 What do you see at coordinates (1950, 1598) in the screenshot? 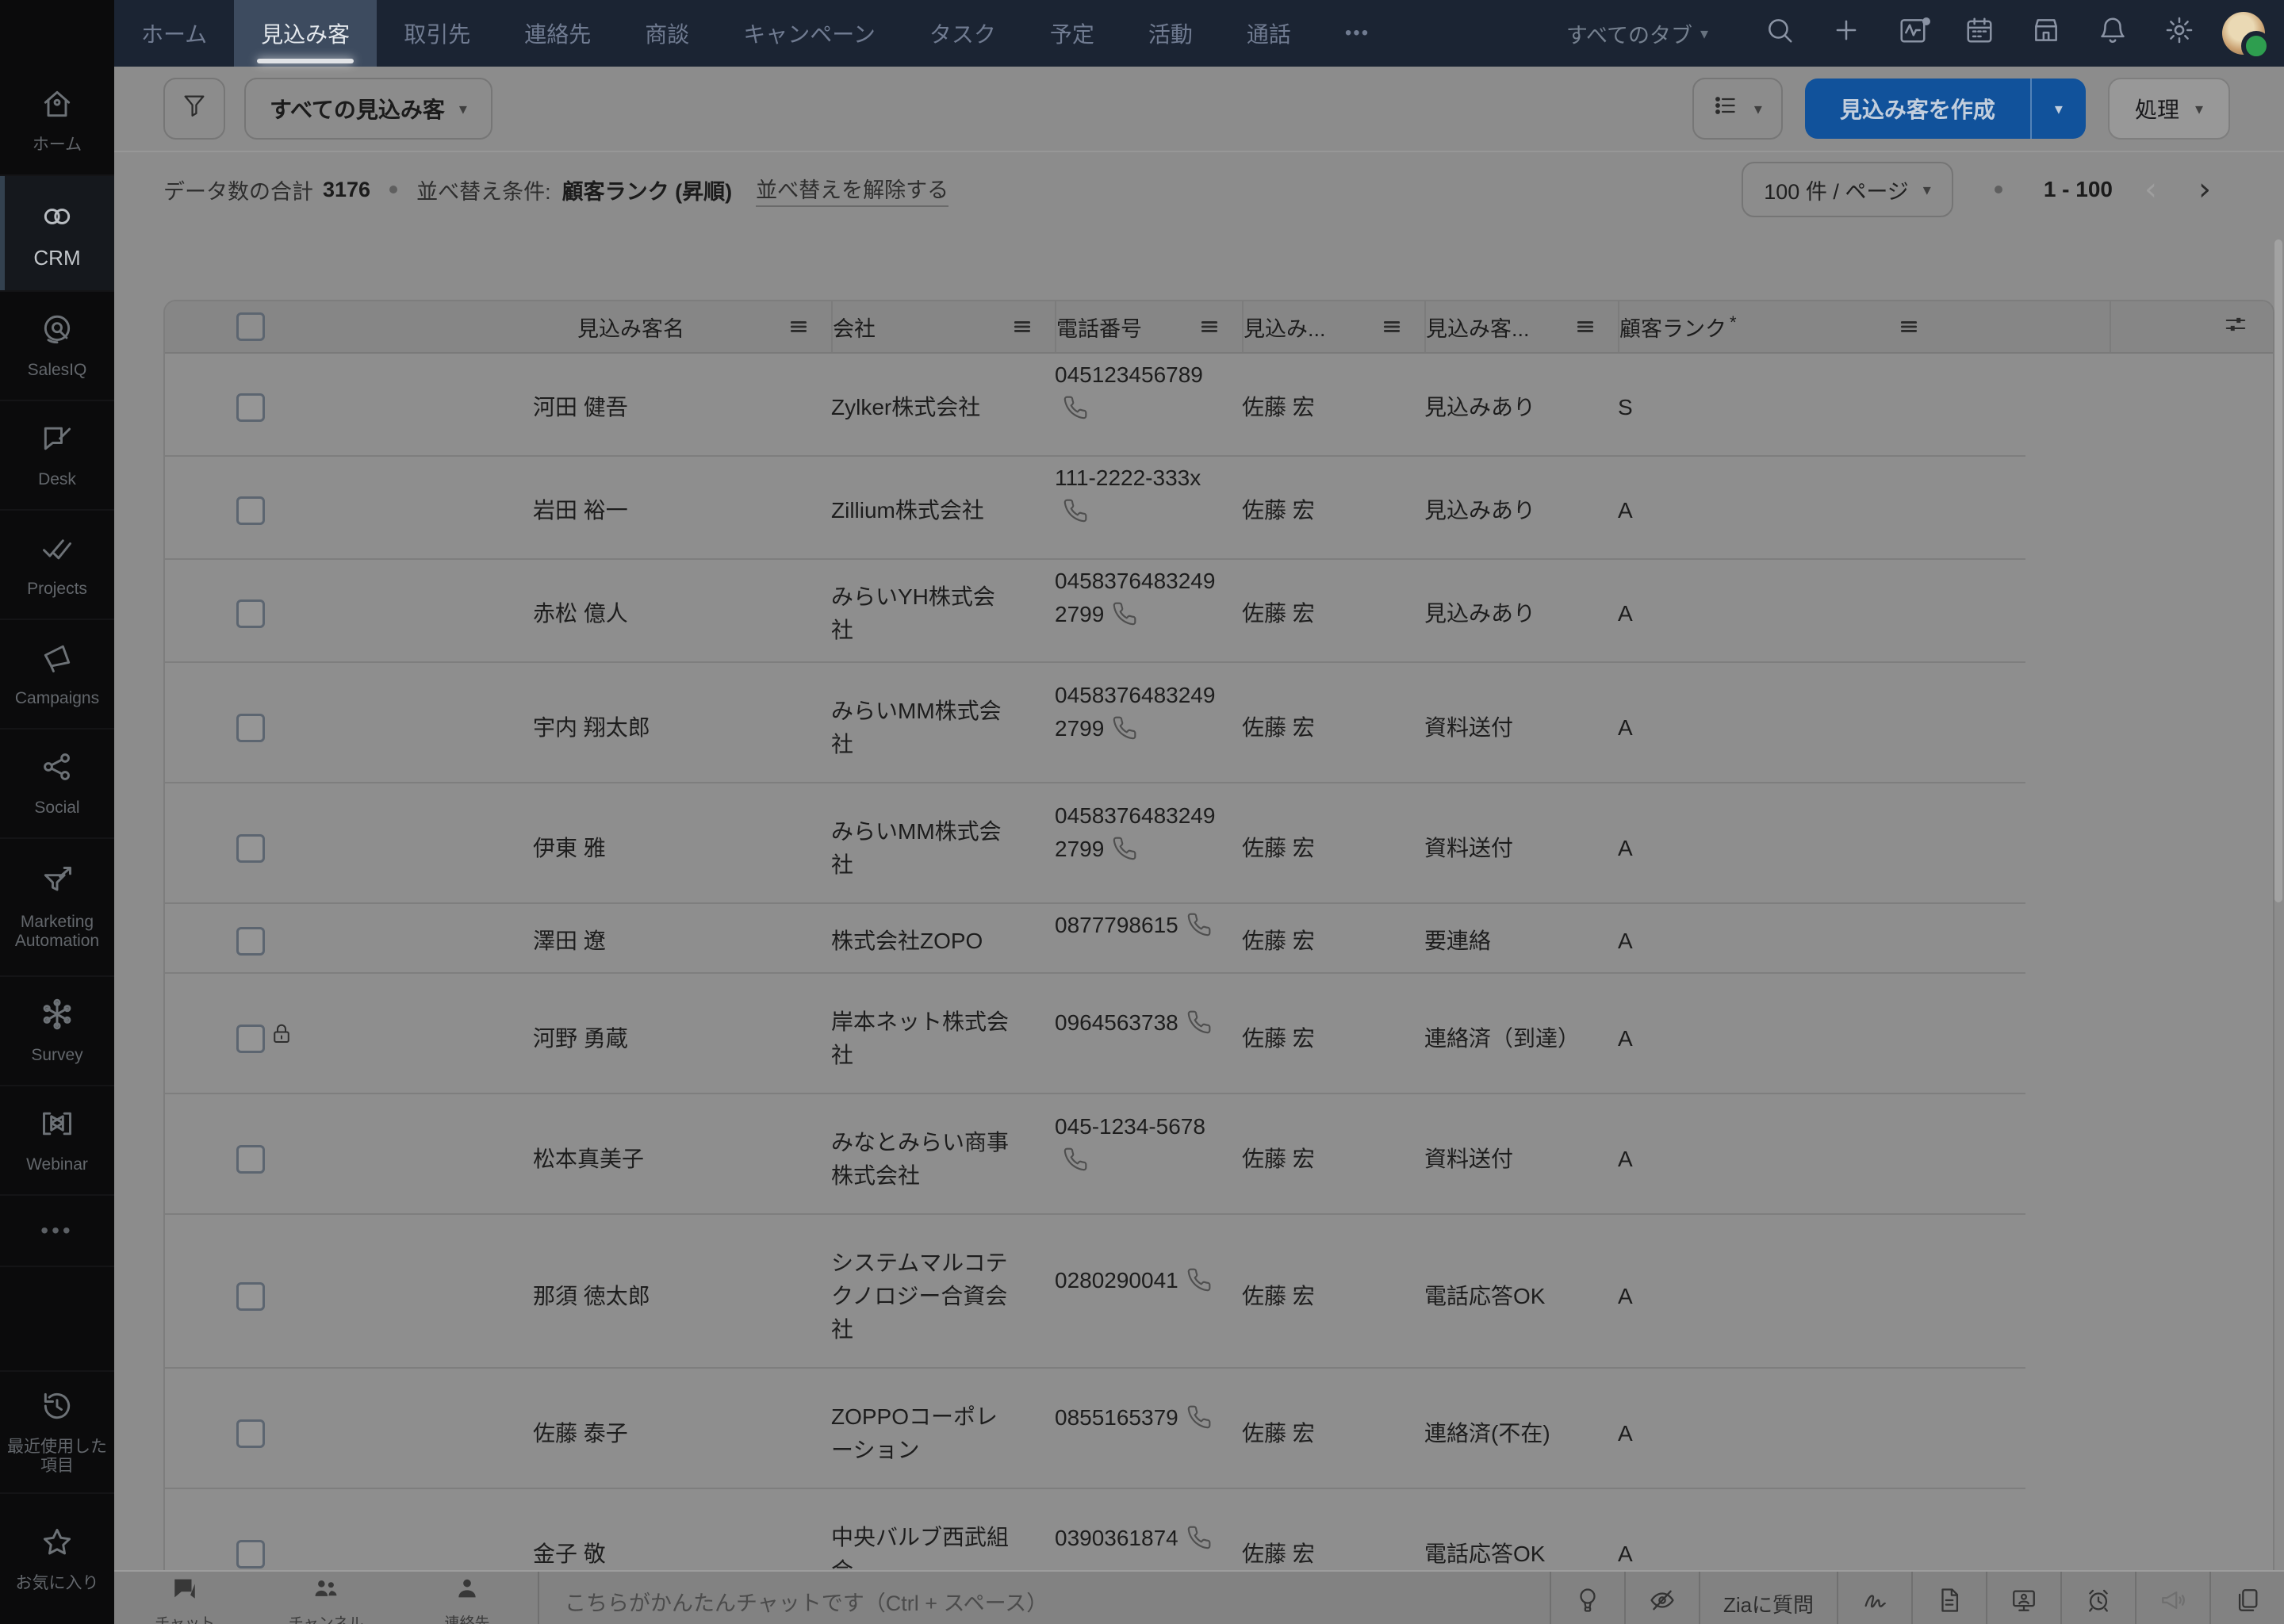
I see `notes-button` at bounding box center [1950, 1598].